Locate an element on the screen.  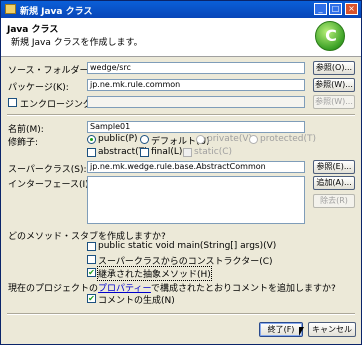
stub-constructors-checkbox is located at coordinates (91, 259).